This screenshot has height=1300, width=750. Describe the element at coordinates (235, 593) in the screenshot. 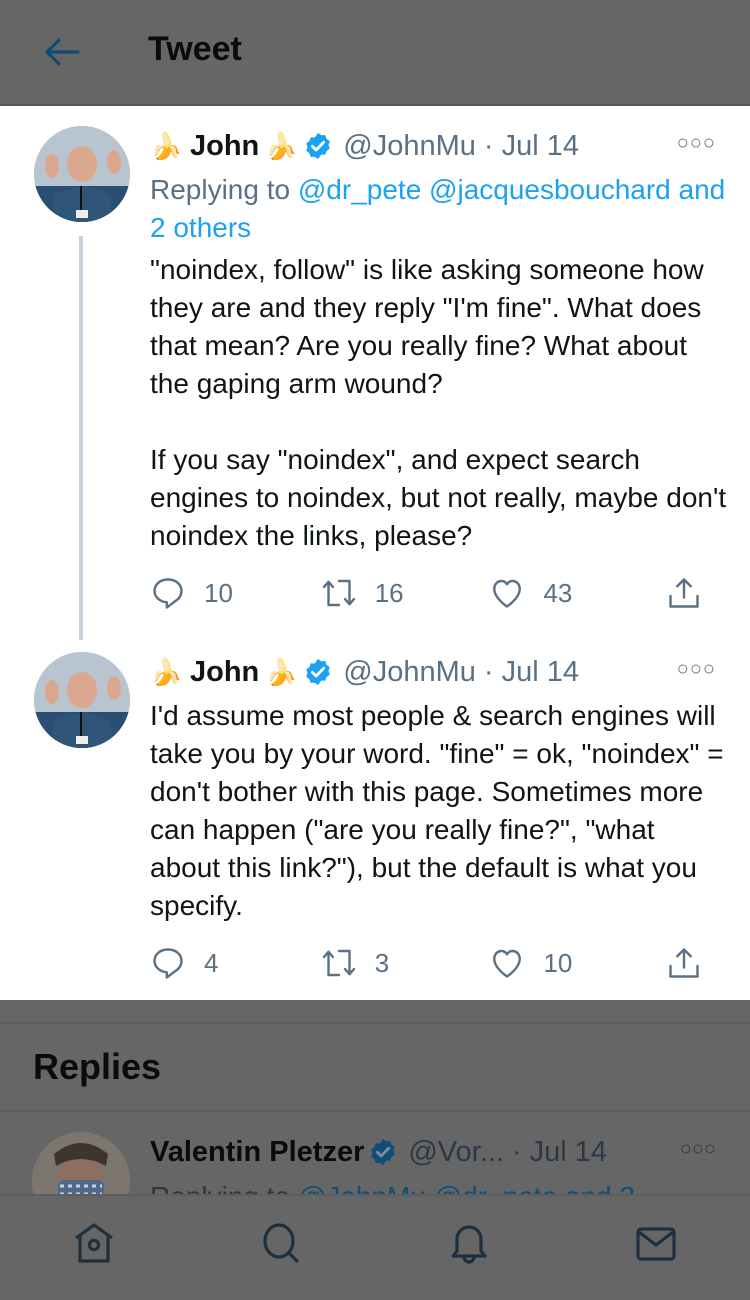

I see `reply-button: 10` at that location.